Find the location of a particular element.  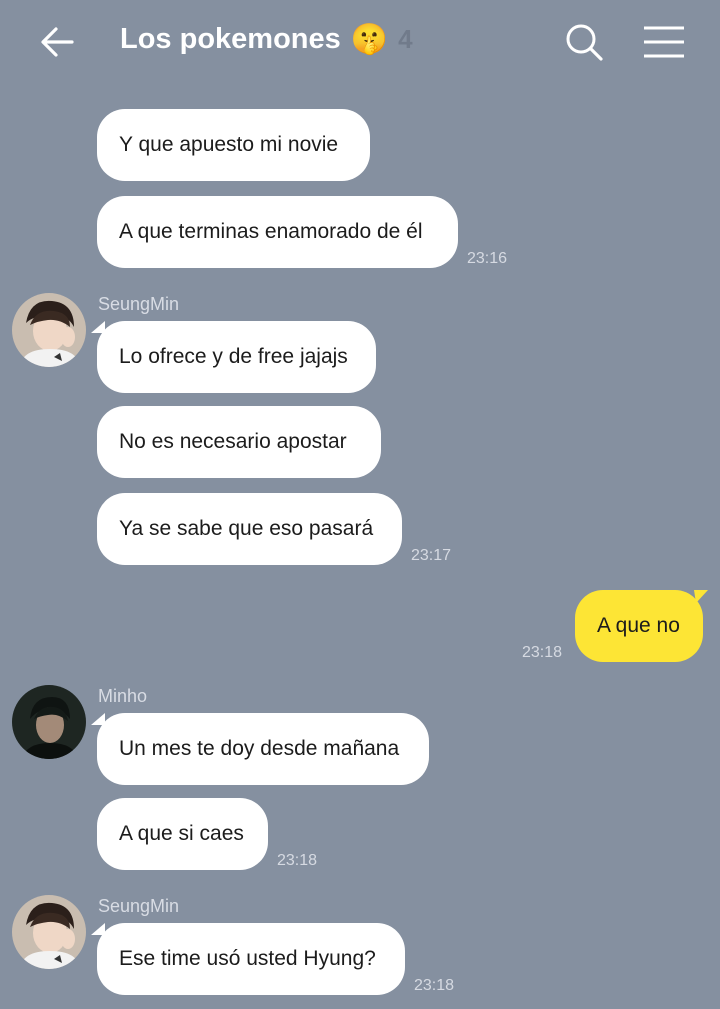

message-text: A que no is located at coordinates (638, 625).